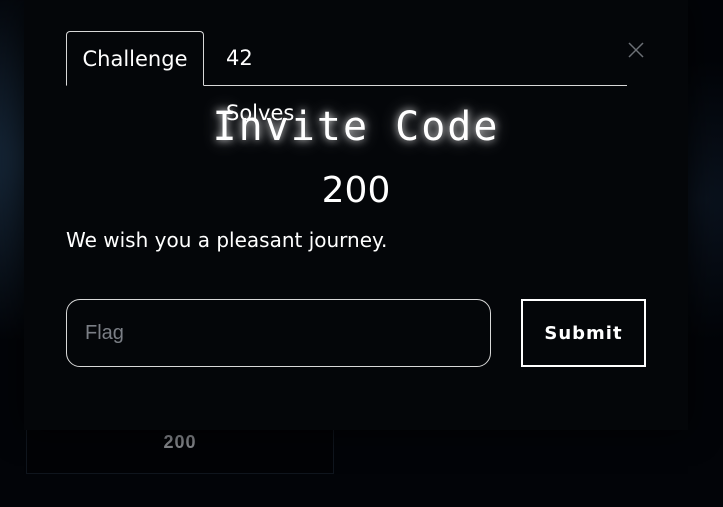  Describe the element at coordinates (227, 240) in the screenshot. I see `challenge-description: We wish you a pleasant journey.` at that location.